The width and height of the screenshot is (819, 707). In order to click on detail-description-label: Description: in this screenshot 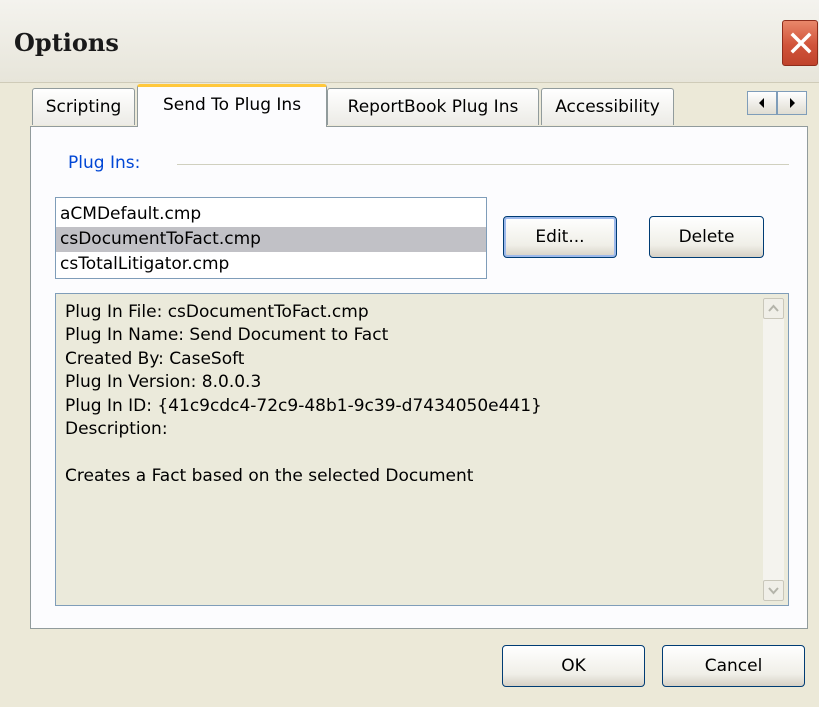, I will do `click(116, 428)`.